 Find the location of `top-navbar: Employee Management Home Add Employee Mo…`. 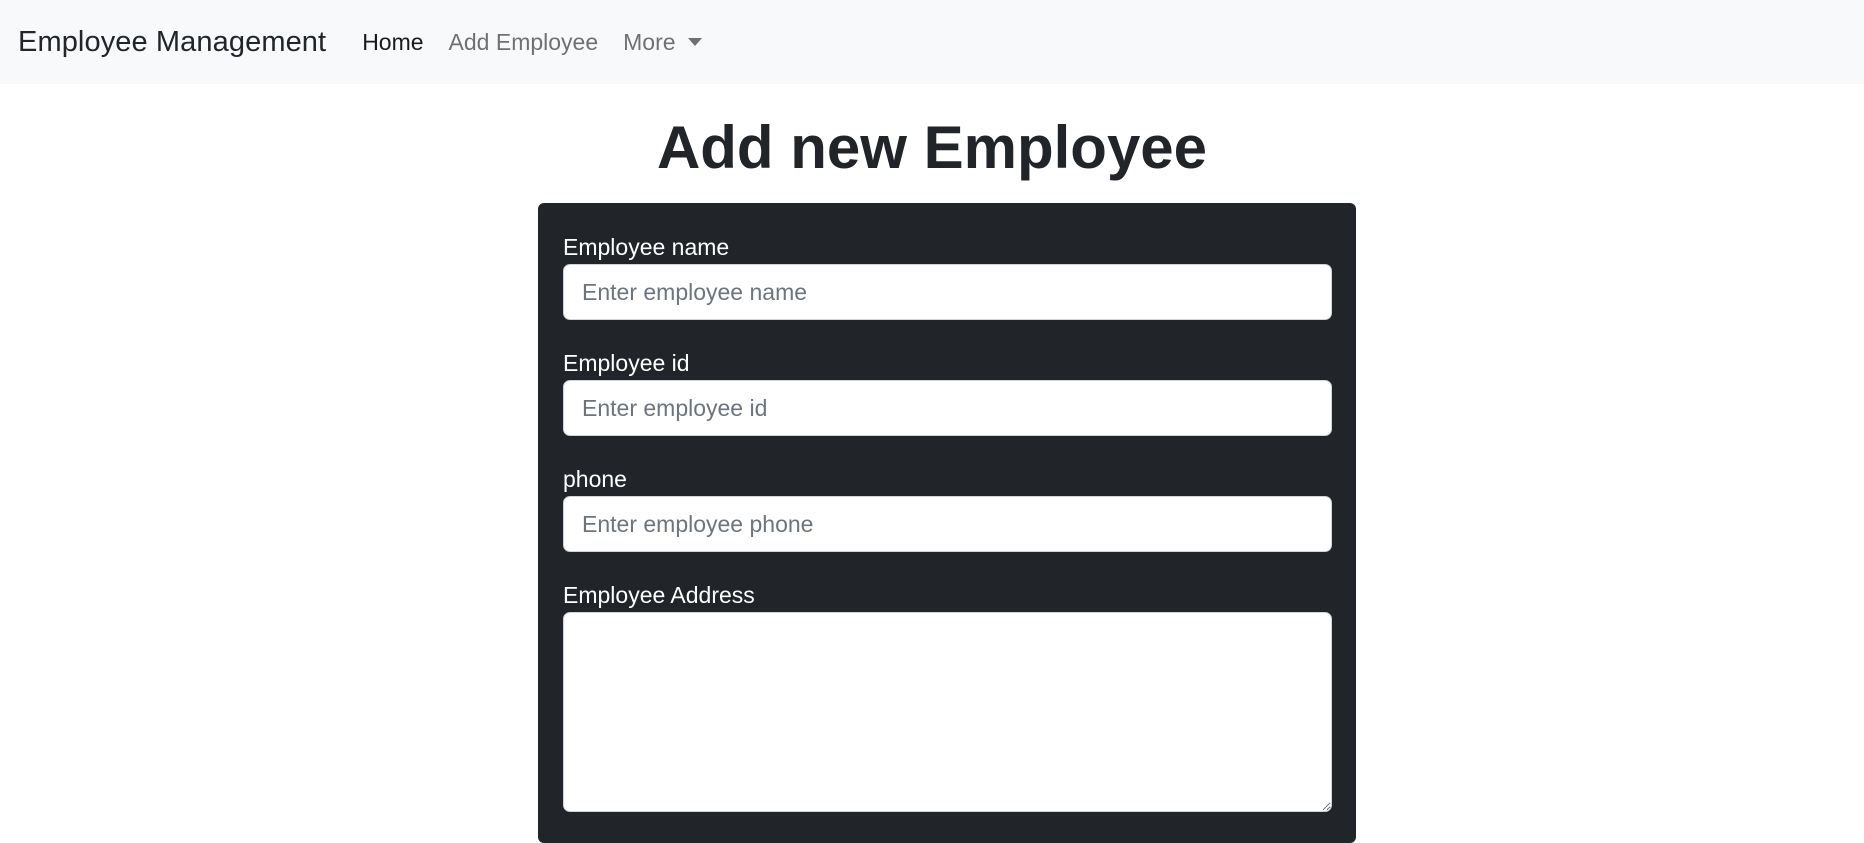

top-navbar: Employee Management Home Add Employee Mo… is located at coordinates (932, 42).